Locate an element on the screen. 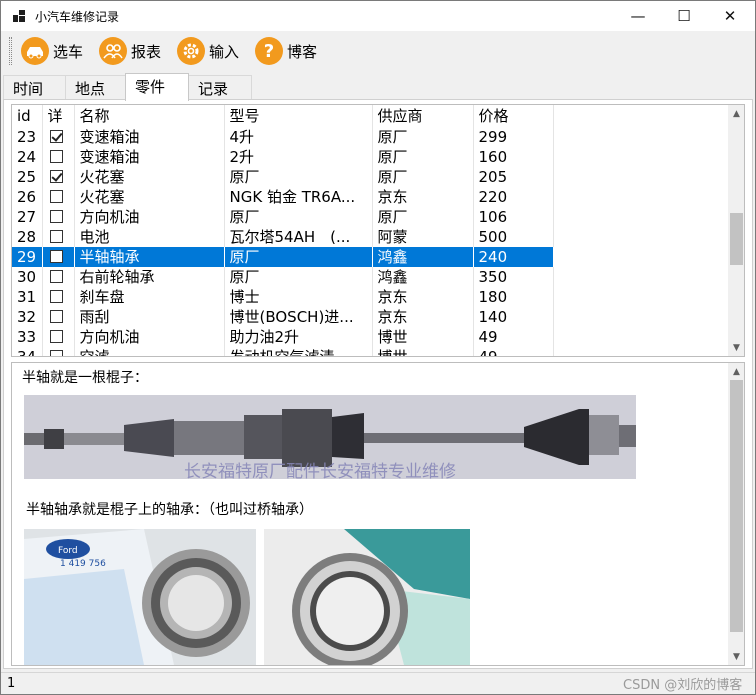 The height and width of the screenshot is (695, 756). cell-id: 33 is located at coordinates (27, 337).